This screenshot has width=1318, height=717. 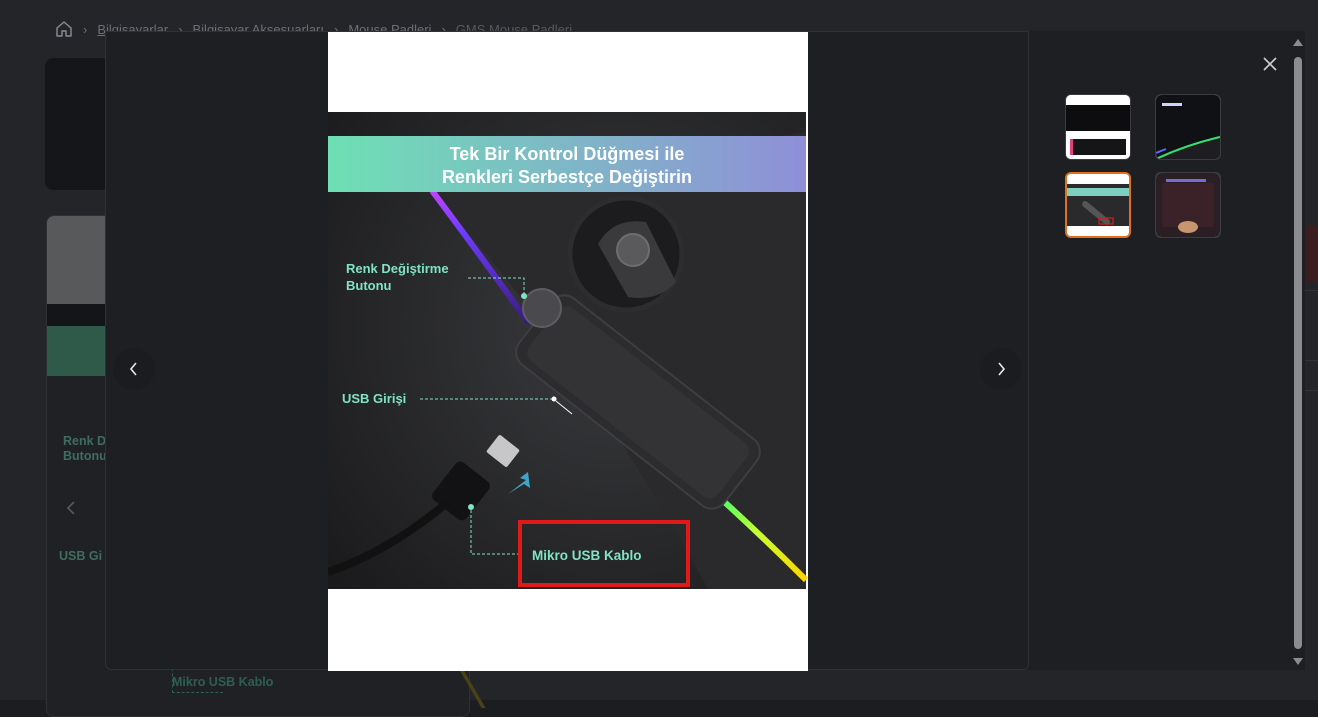 What do you see at coordinates (81, 556) in the screenshot?
I see `background-label: USB Gi` at bounding box center [81, 556].